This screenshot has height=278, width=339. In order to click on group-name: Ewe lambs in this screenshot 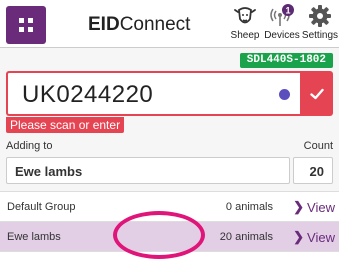, I will do `click(34, 237)`.